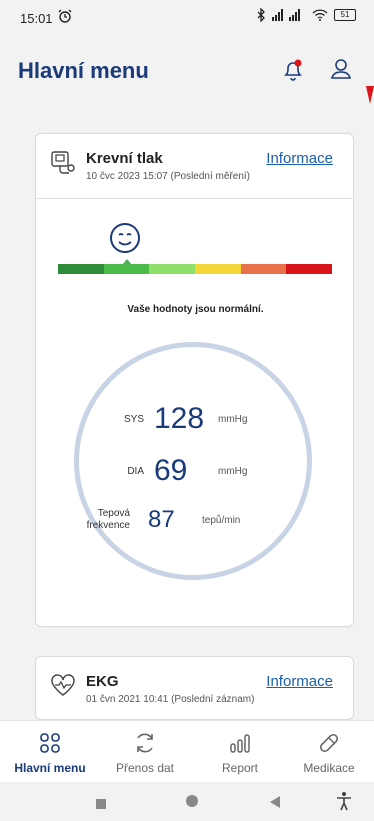 This screenshot has height=821, width=374. What do you see at coordinates (329, 768) in the screenshot?
I see `nav-label: Medikace` at bounding box center [329, 768].